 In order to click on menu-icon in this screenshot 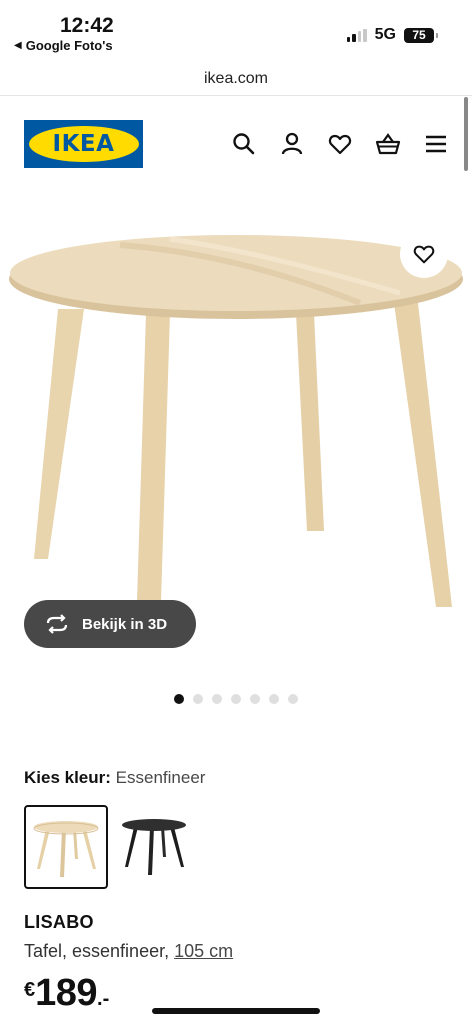, I will do `click(436, 144)`.